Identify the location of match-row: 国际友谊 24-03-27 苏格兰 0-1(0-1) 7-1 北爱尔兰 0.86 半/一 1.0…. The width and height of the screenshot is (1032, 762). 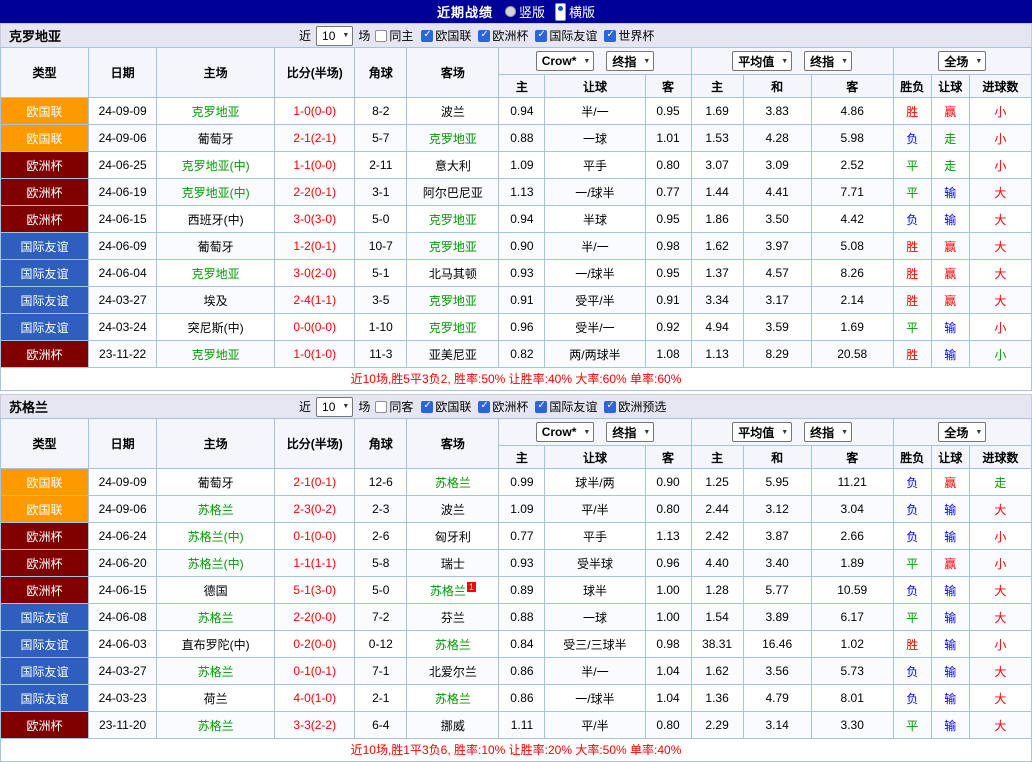
(516, 671).